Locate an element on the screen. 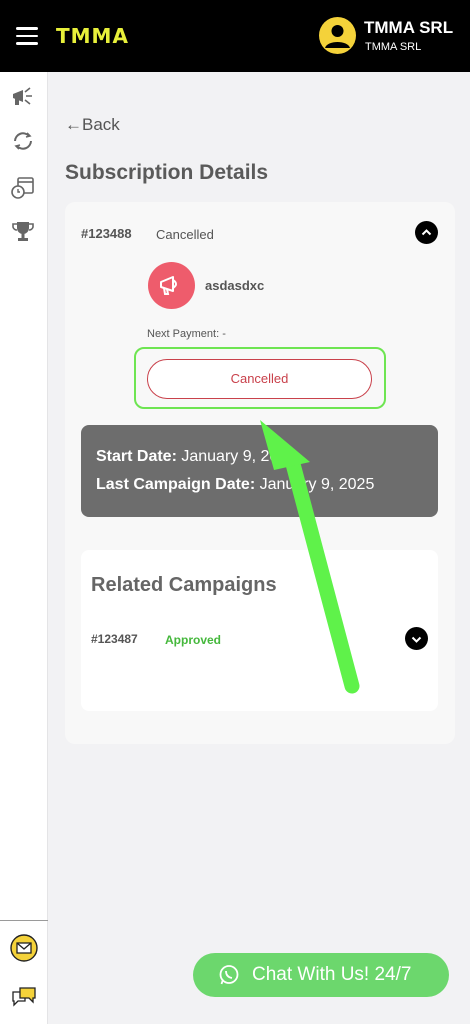  chevron-up-icon is located at coordinates (426, 232).